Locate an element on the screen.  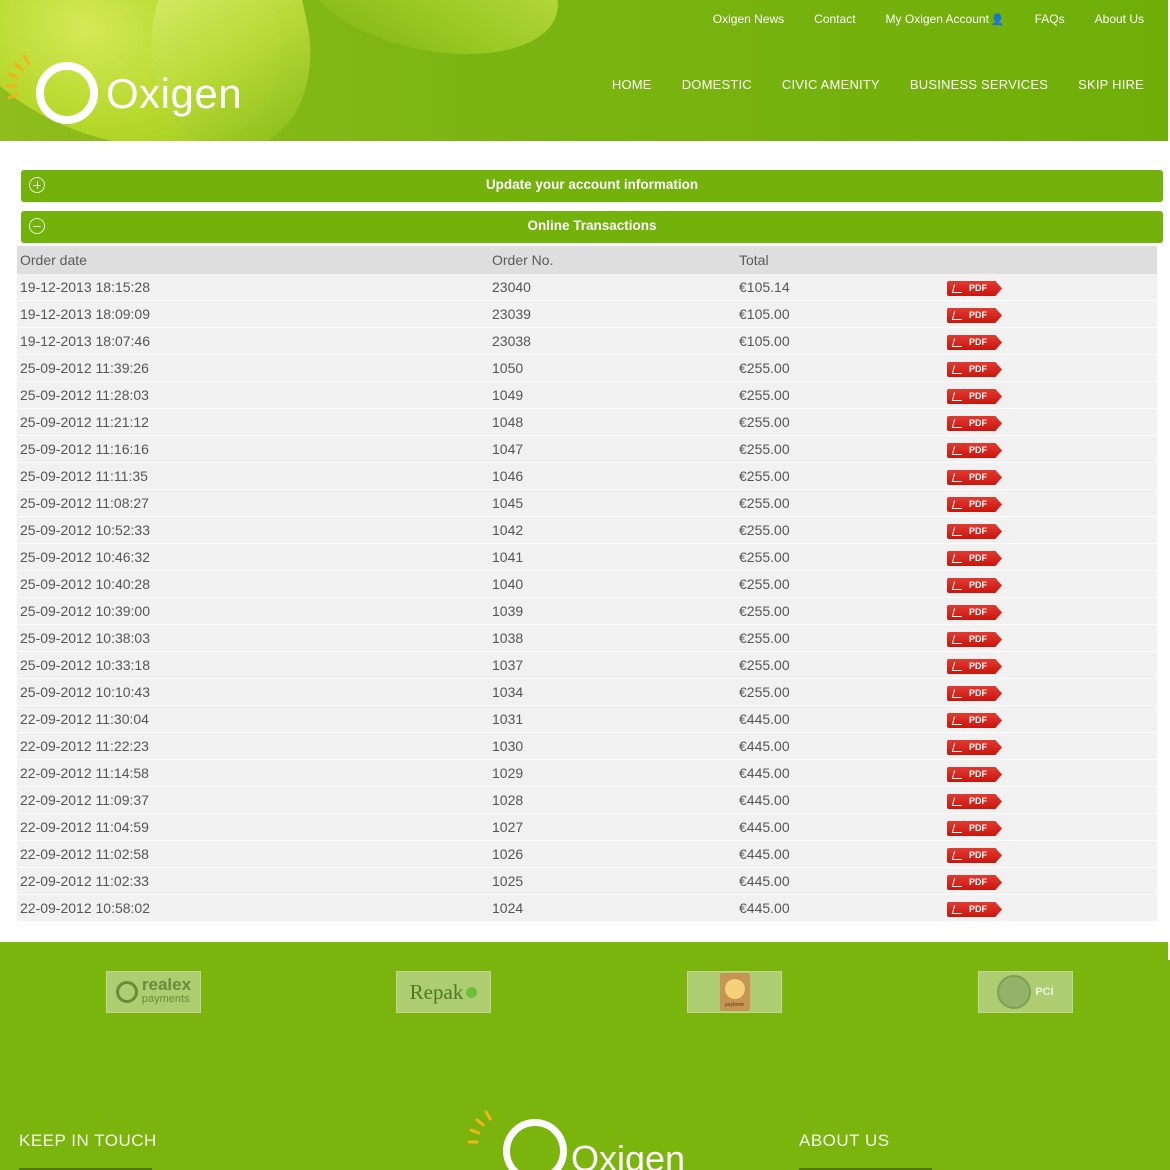
table-row: 19-12-2013 18:07:46 23038 €105.00 PDF is located at coordinates (587, 341).